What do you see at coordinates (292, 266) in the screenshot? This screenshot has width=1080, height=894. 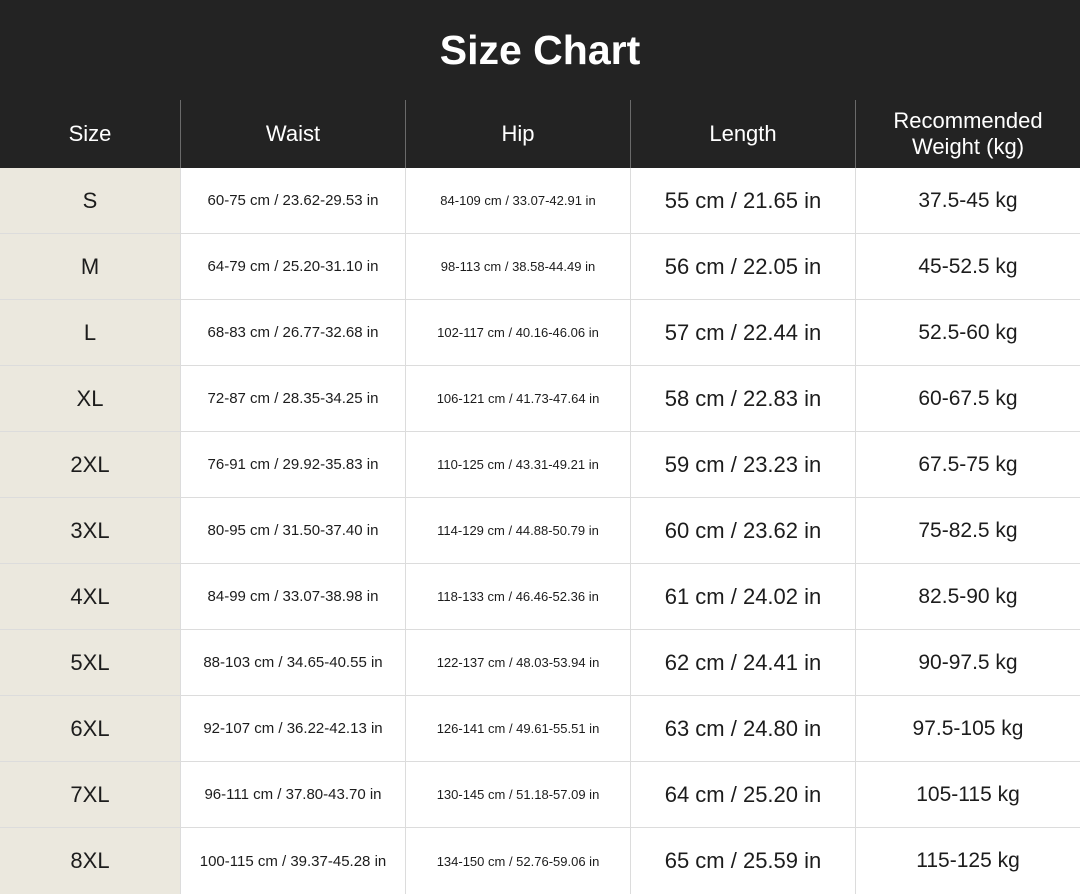 I see `waist-cell: 64-79 cm / 25.20-31.10 in` at bounding box center [292, 266].